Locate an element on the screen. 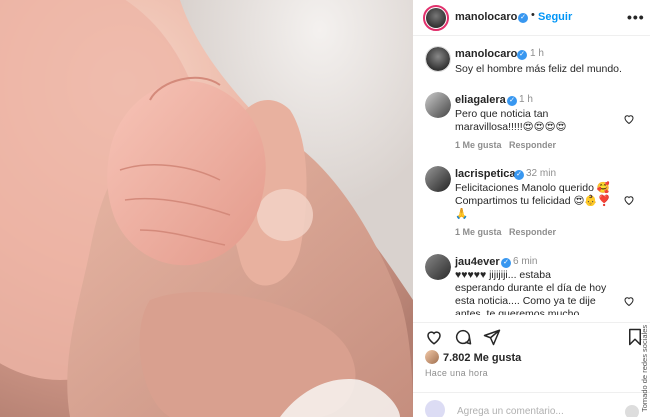 The image size is (650, 417). comment-username: jau4ever is located at coordinates (477, 262).